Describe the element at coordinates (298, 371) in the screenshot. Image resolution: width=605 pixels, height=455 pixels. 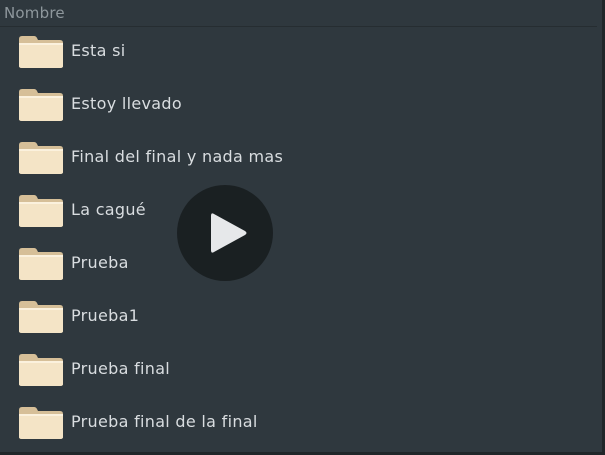
I see `list-item: Prueba final` at that location.